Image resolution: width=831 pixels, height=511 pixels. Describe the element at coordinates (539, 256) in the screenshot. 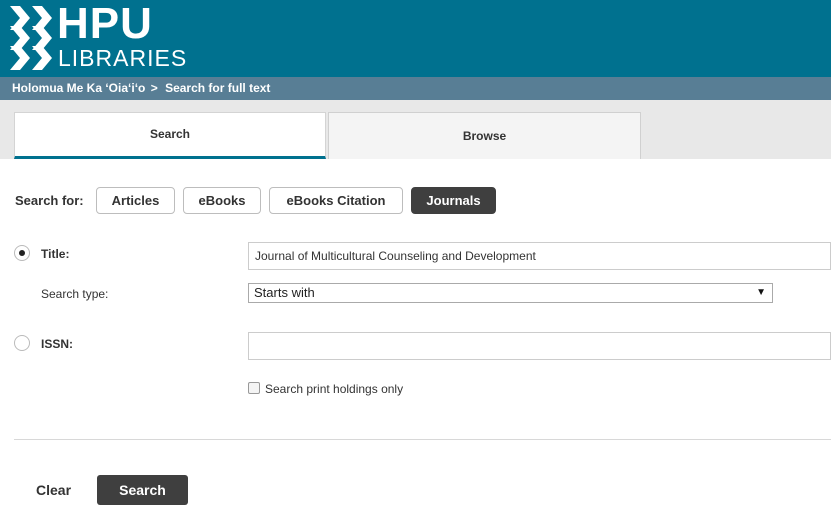

I see `title-input` at that location.